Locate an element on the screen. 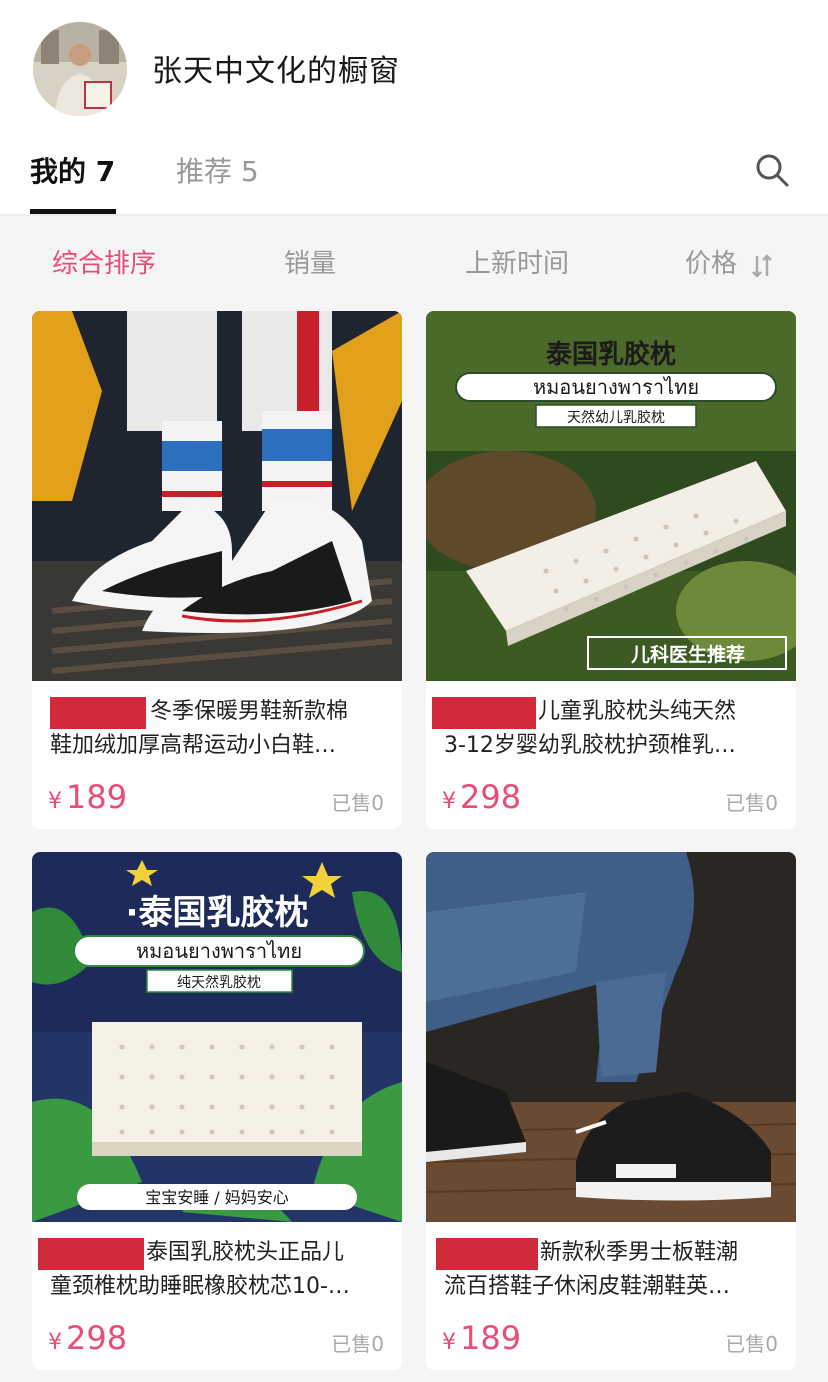  shop-title: 张天中文化的橱窗 is located at coordinates (276, 71).